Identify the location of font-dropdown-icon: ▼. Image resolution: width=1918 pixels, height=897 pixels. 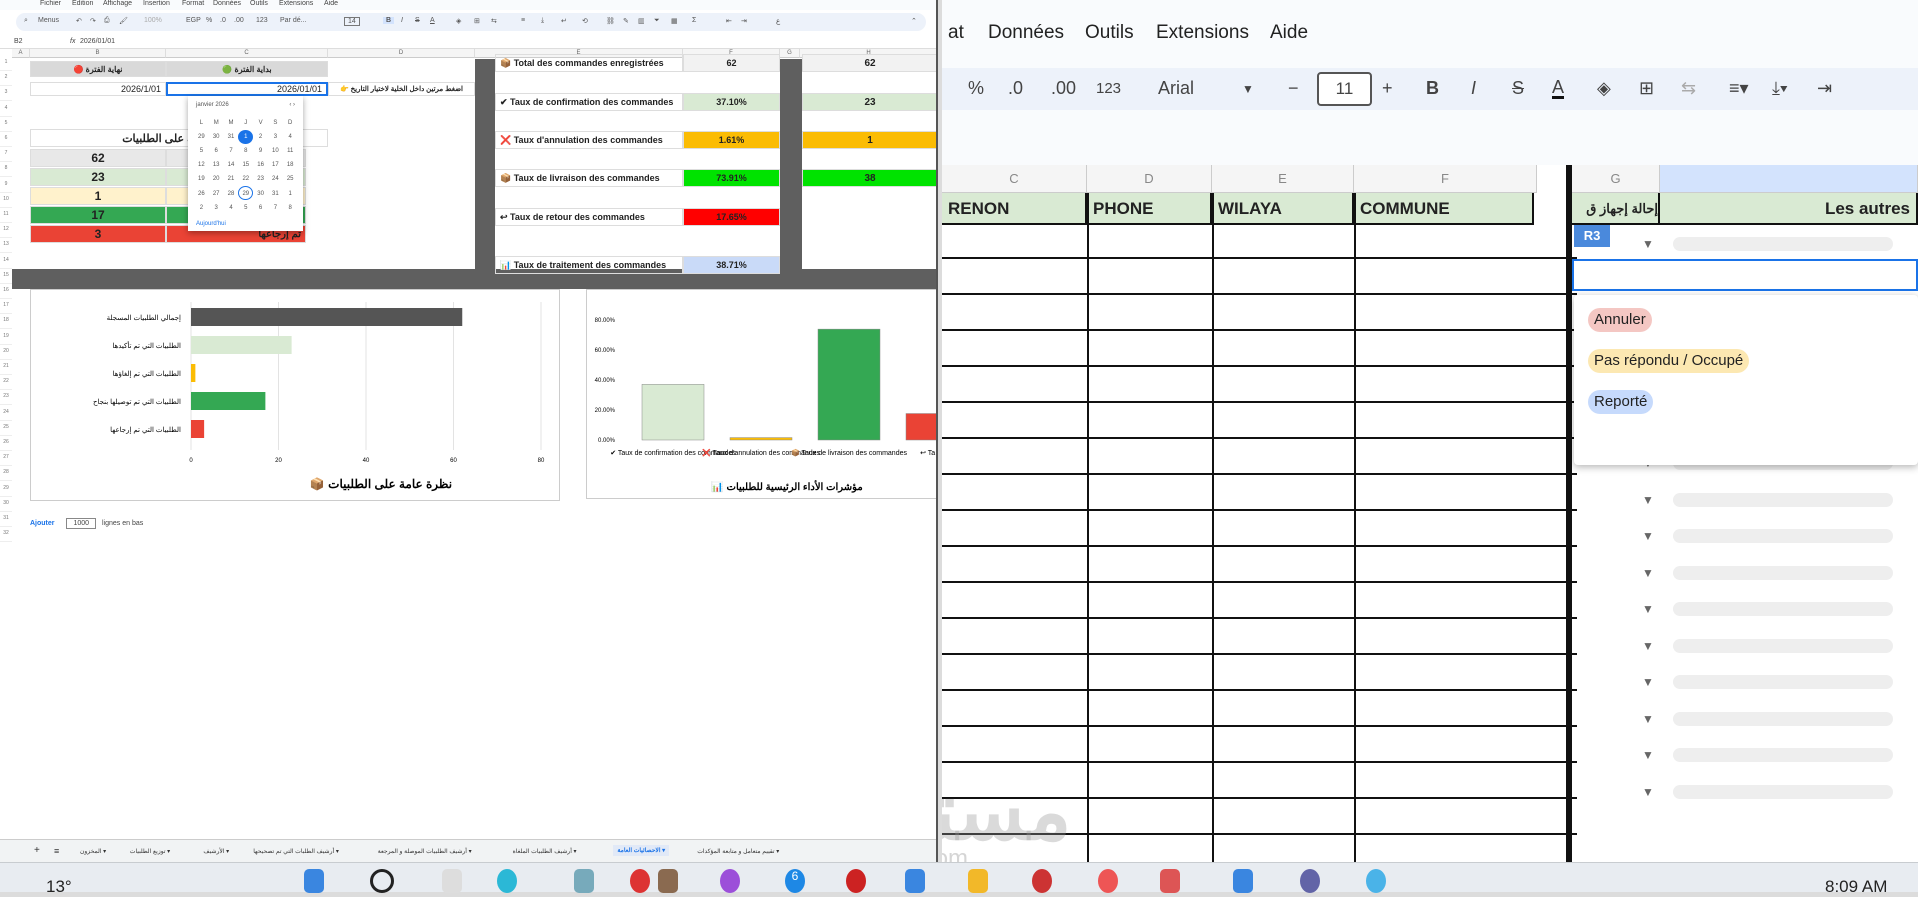
(1248, 89).